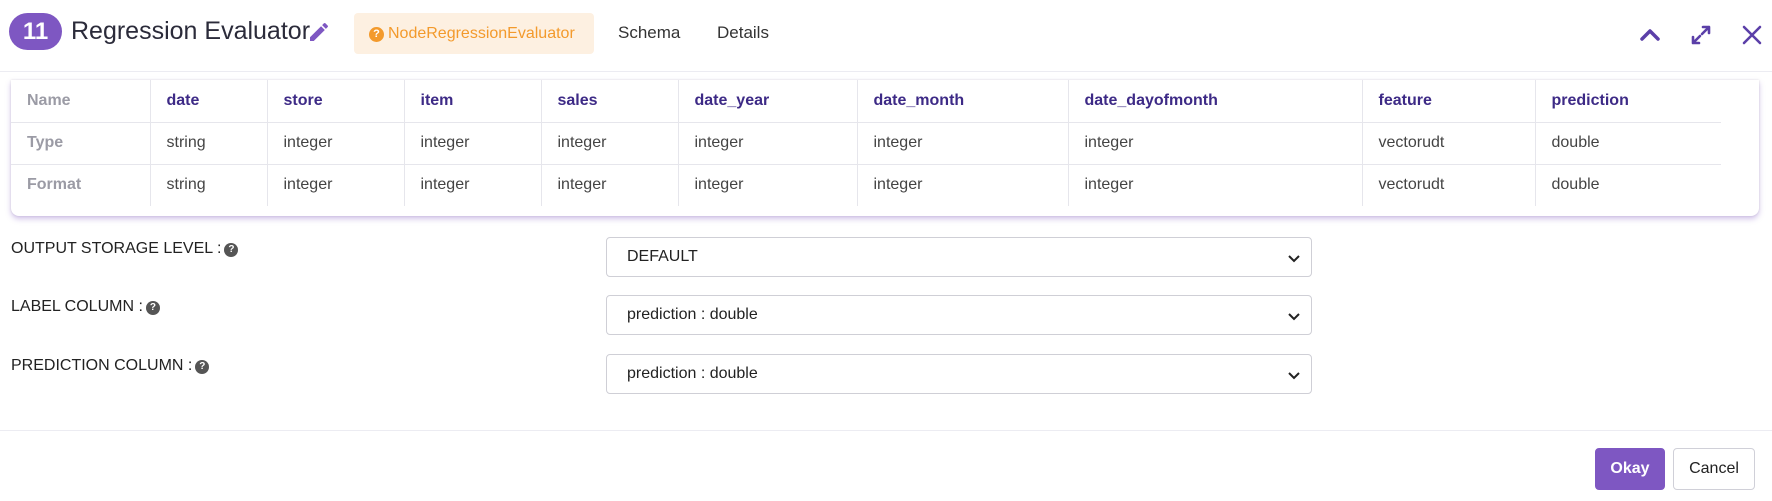  What do you see at coordinates (768, 101) in the screenshot?
I see `column-name: date_year` at bounding box center [768, 101].